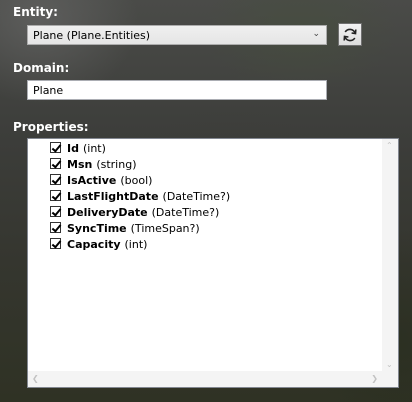  What do you see at coordinates (389, 145) in the screenshot?
I see `scroll-up-arrow-icon: ⌃` at bounding box center [389, 145].